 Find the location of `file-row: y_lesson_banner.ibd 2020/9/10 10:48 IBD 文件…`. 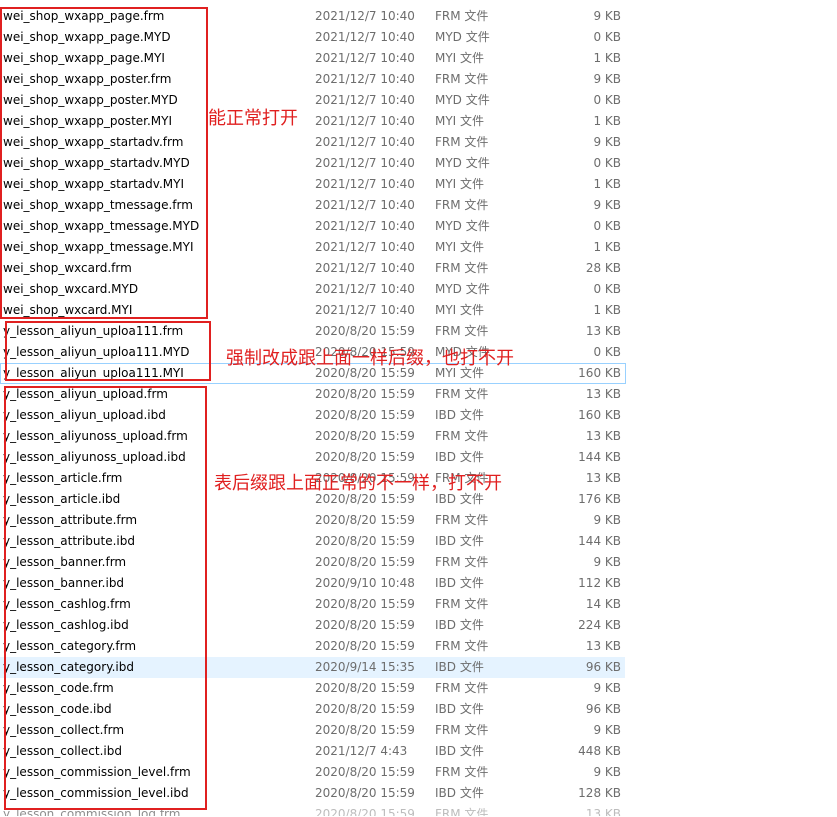

file-row: y_lesson_banner.ibd 2020/9/10 10:48 IBD 文件… is located at coordinates (418, 583).